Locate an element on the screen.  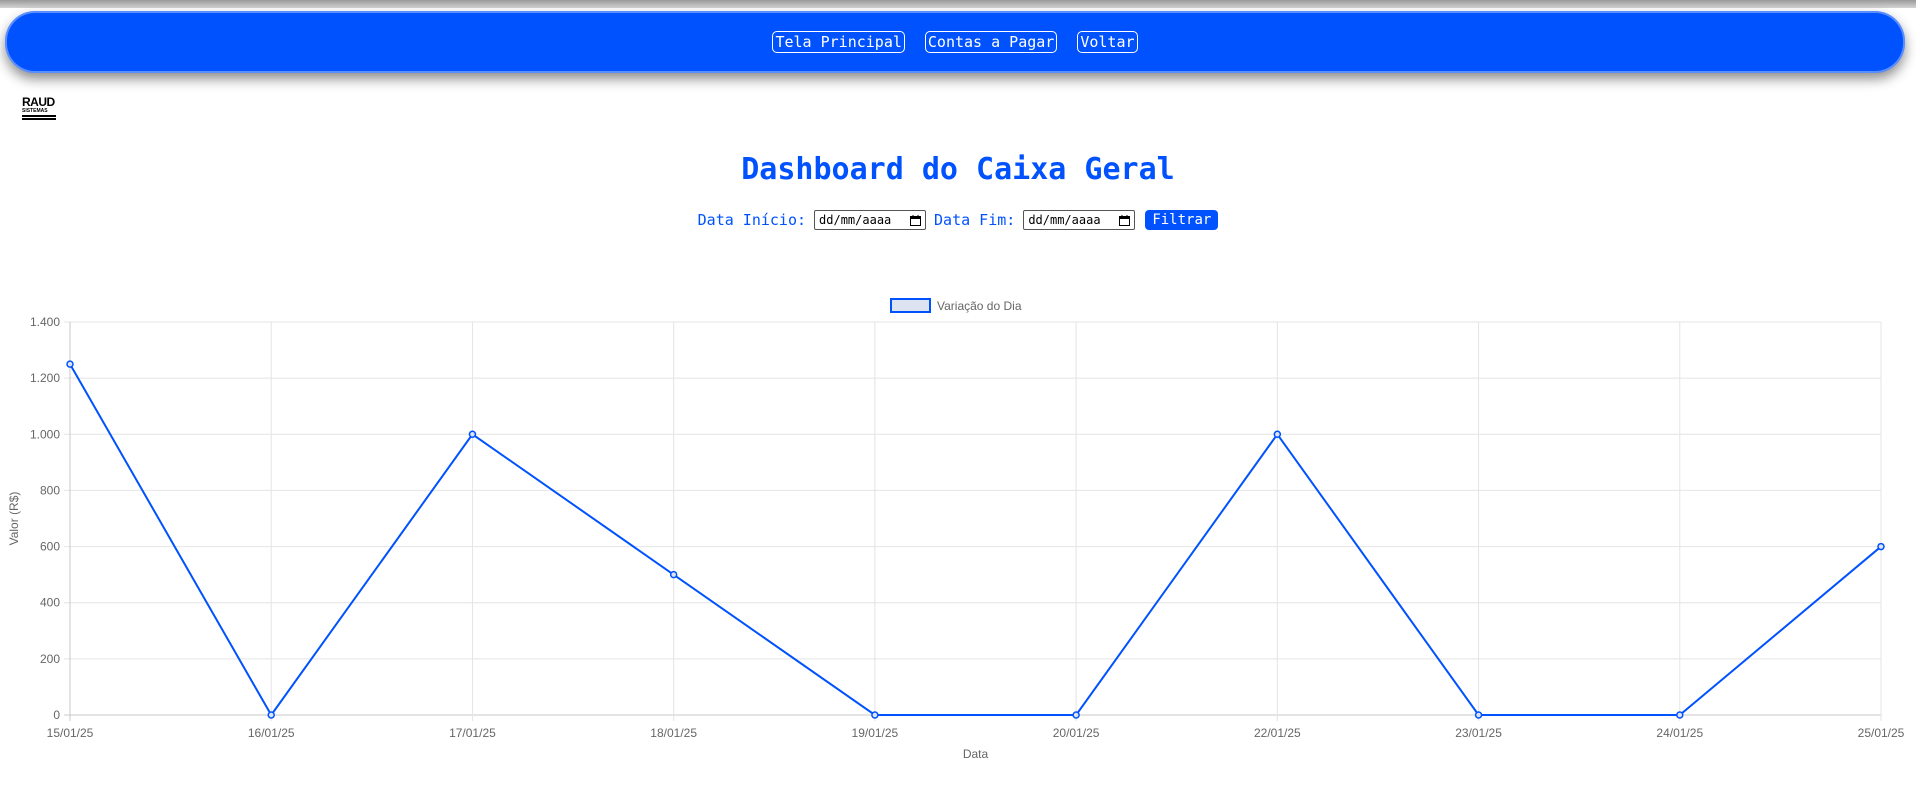
x-axis-title: Data is located at coordinates (976, 754).